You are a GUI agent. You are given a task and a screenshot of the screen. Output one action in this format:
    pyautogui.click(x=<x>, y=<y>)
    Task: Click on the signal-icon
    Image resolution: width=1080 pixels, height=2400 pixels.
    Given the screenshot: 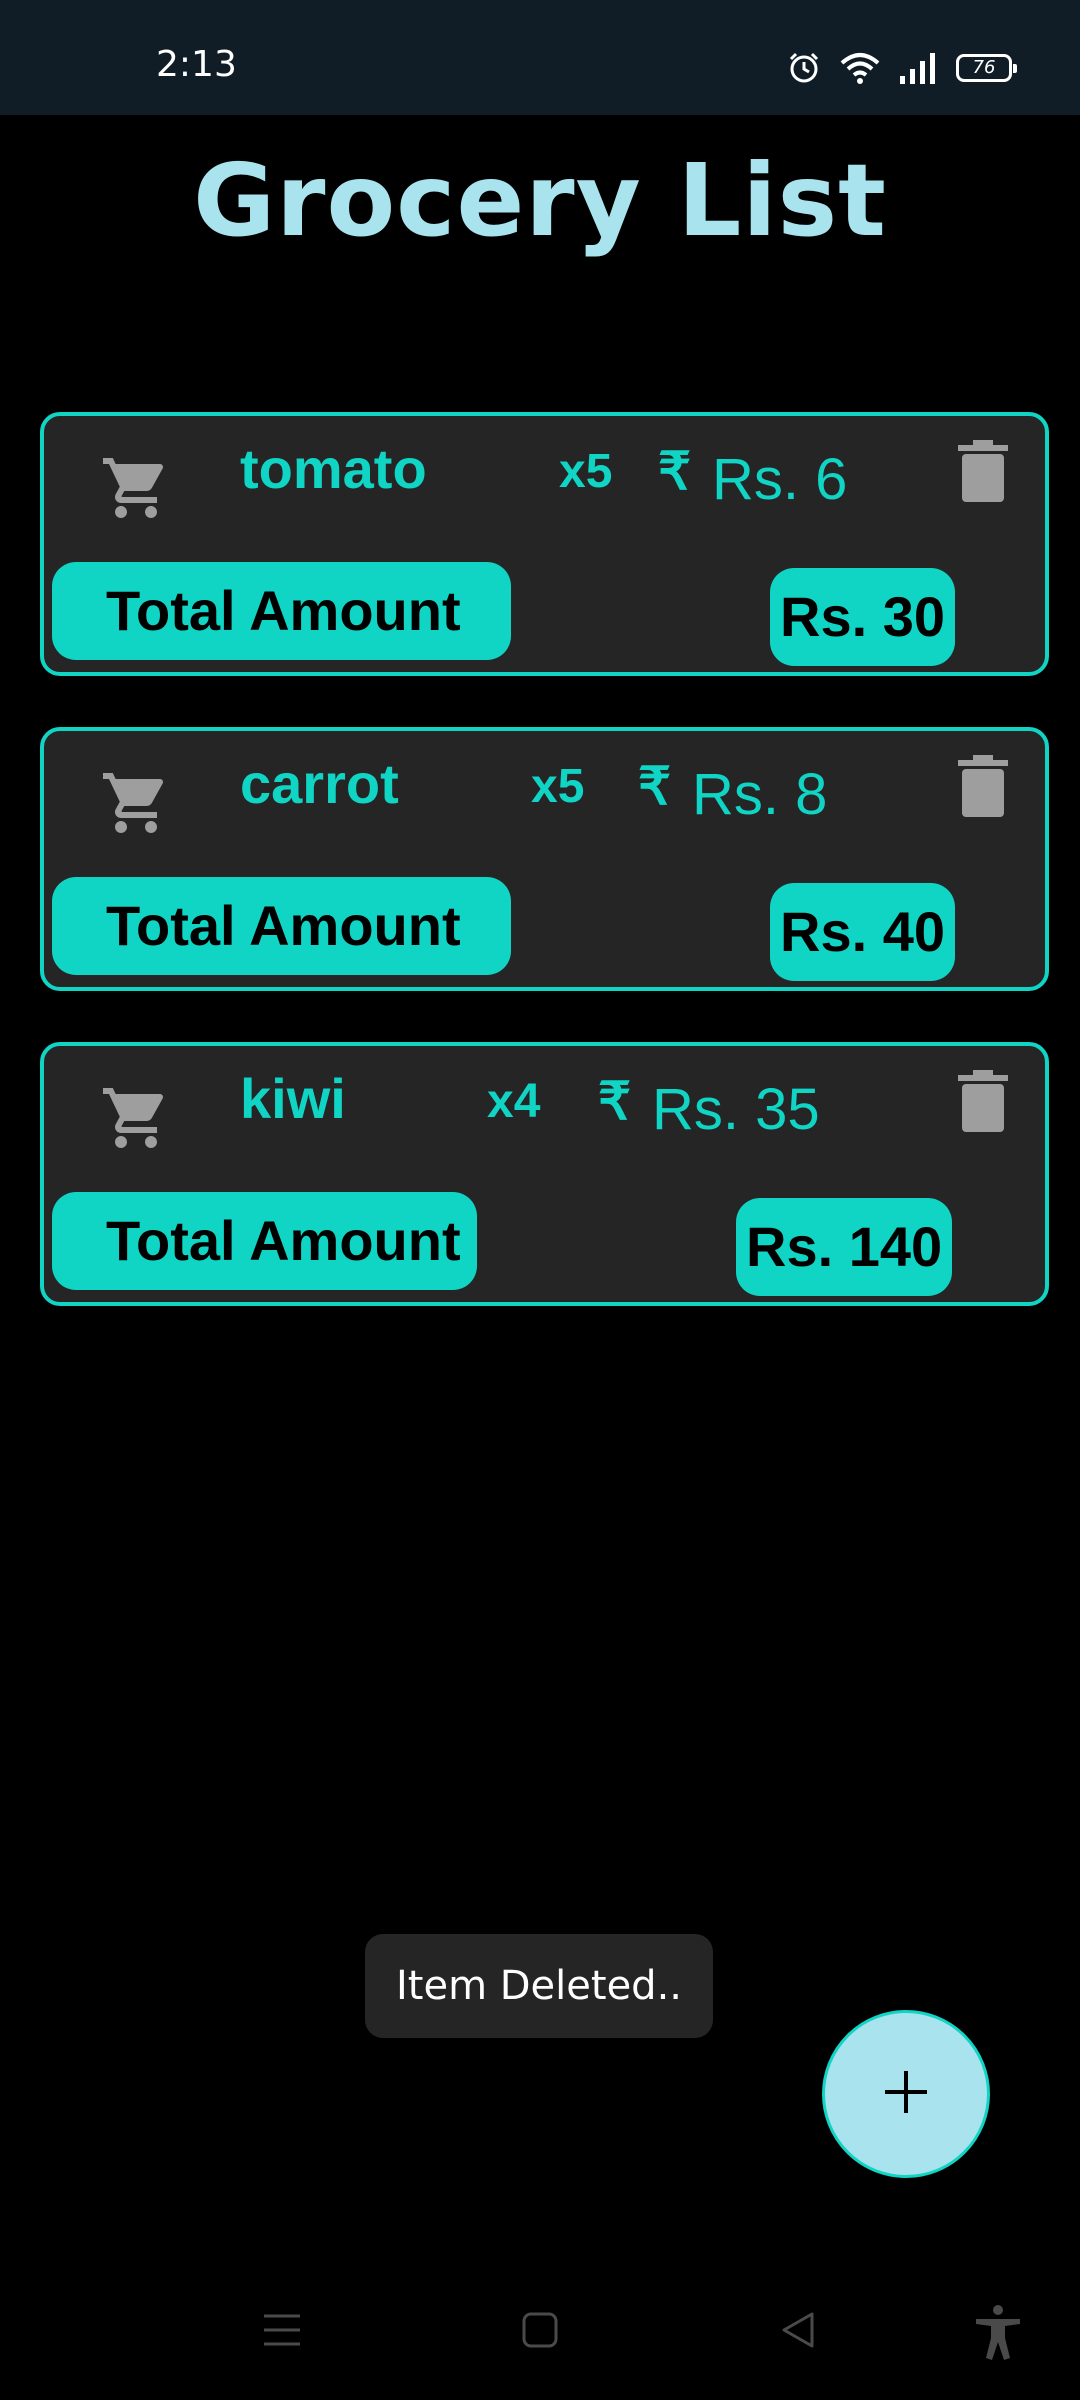 What is the action you would take?
    pyautogui.click(x=918, y=68)
    